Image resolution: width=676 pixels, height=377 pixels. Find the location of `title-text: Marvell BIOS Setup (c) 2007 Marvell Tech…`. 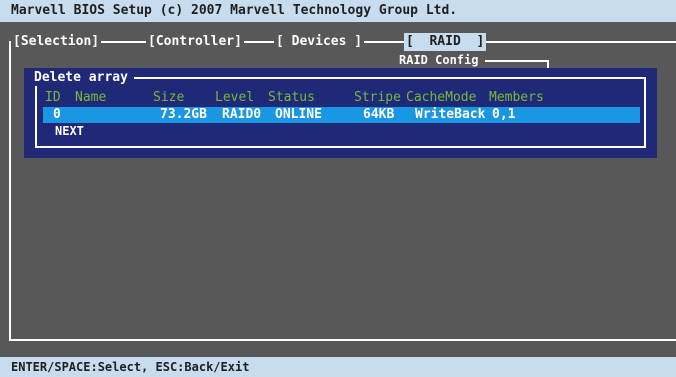

title-text: Marvell BIOS Setup (c) 2007 Marvell Tech… is located at coordinates (234, 10).